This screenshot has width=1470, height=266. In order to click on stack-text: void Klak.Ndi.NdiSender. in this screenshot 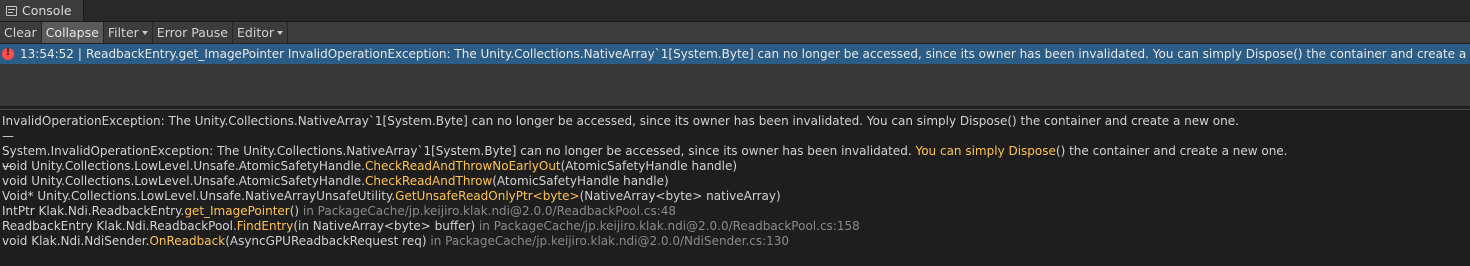, I will do `click(76, 241)`.